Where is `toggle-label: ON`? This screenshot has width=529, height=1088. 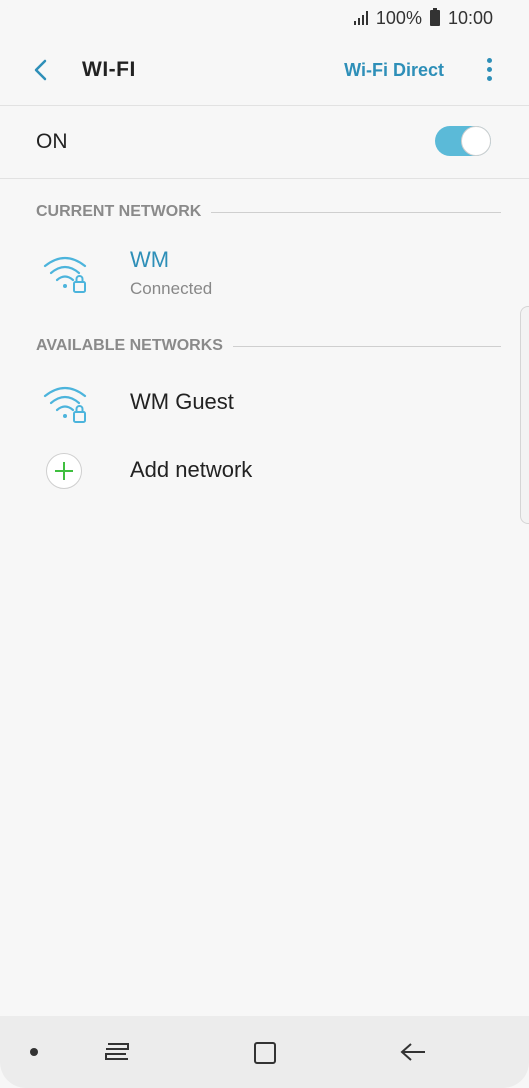
toggle-label: ON is located at coordinates (52, 141).